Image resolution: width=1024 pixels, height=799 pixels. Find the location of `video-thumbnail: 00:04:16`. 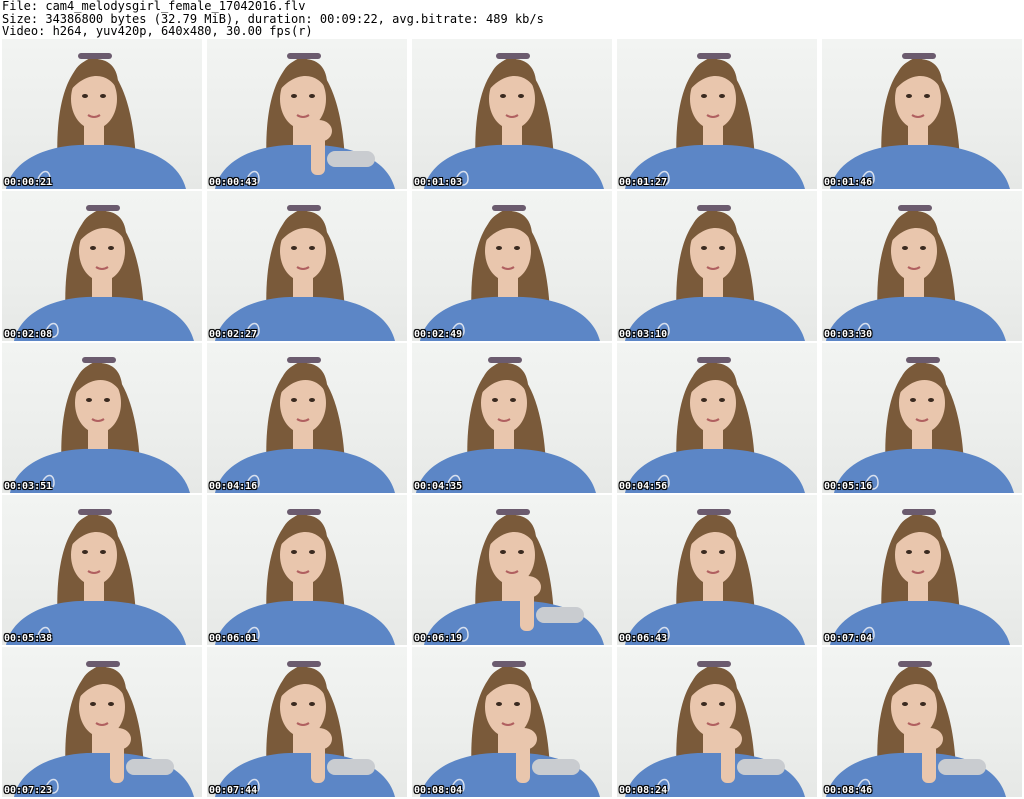

video-thumbnail: 00:04:16 is located at coordinates (307, 418).